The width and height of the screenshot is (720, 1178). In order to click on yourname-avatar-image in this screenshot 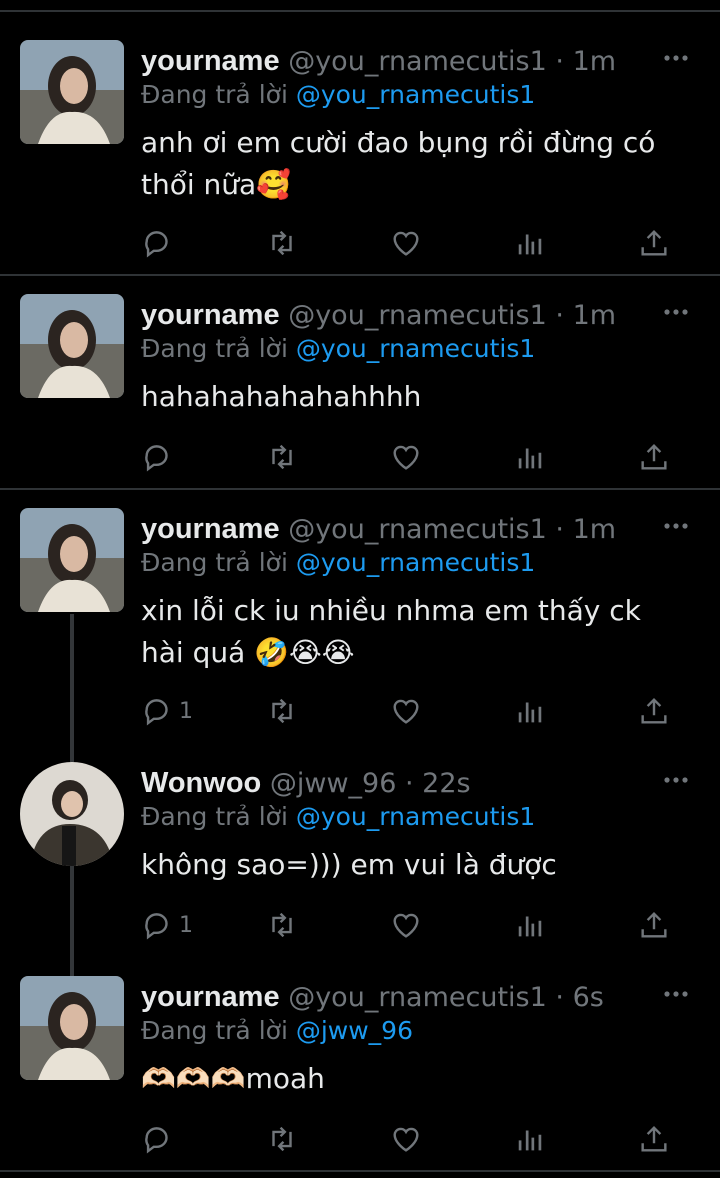, I will do `click(72, 346)`.